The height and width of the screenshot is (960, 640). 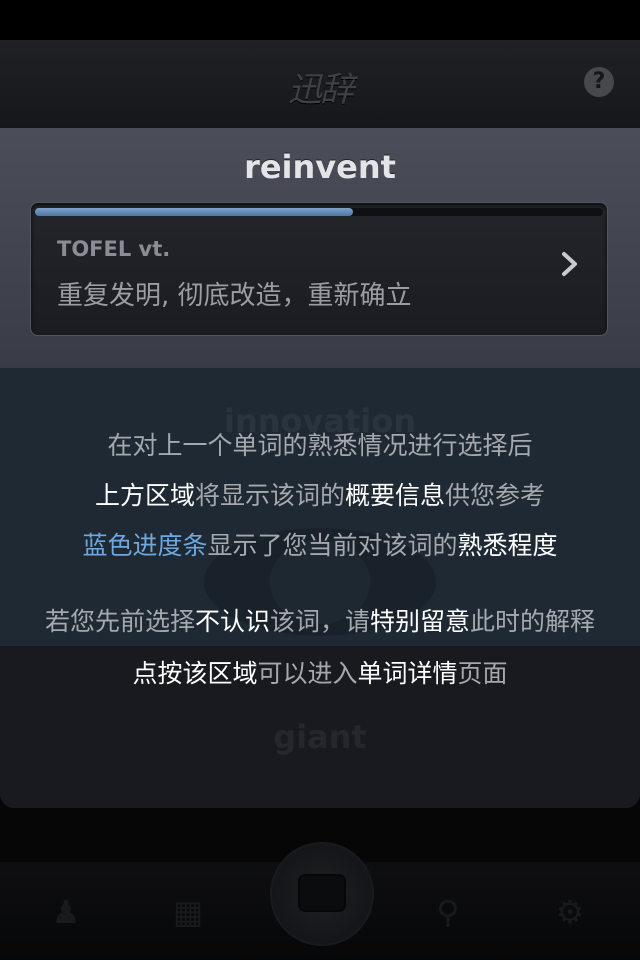 I want to click on line4-segment-3: 特别留意, so click(x=420, y=621).